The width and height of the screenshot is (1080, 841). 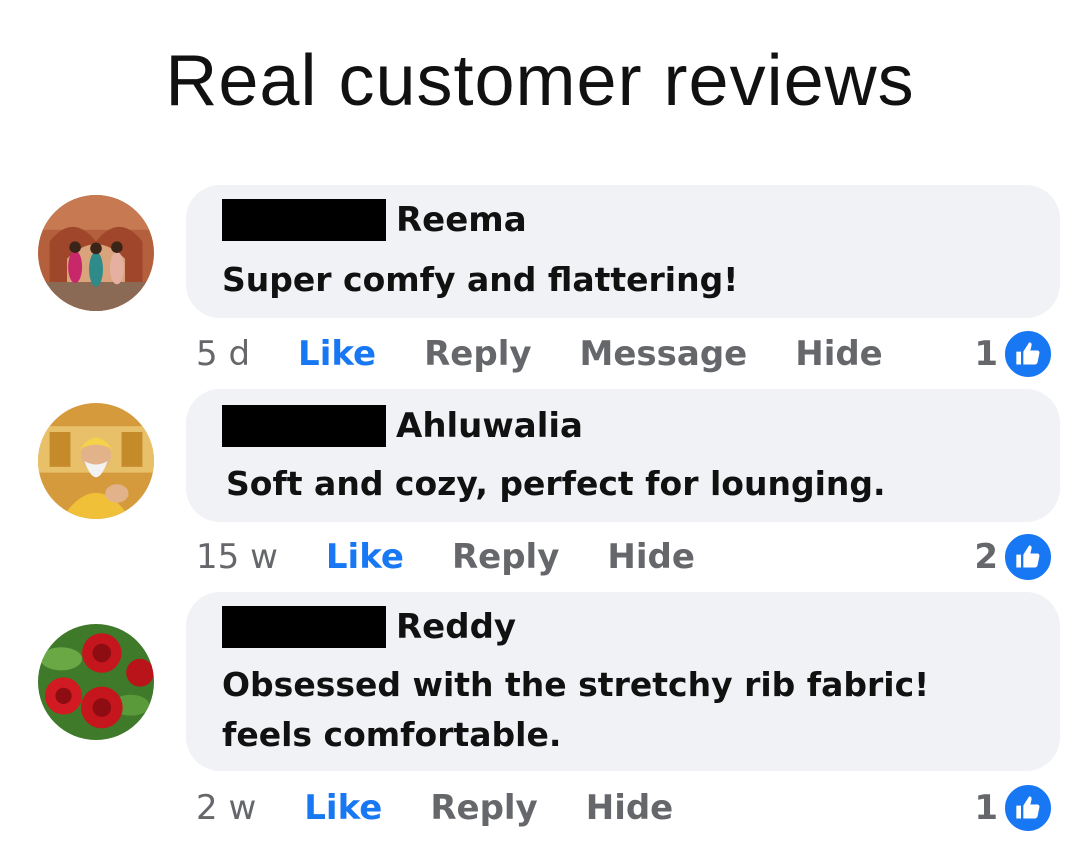 I want to click on author-name: Ahluwalia, so click(x=489, y=426).